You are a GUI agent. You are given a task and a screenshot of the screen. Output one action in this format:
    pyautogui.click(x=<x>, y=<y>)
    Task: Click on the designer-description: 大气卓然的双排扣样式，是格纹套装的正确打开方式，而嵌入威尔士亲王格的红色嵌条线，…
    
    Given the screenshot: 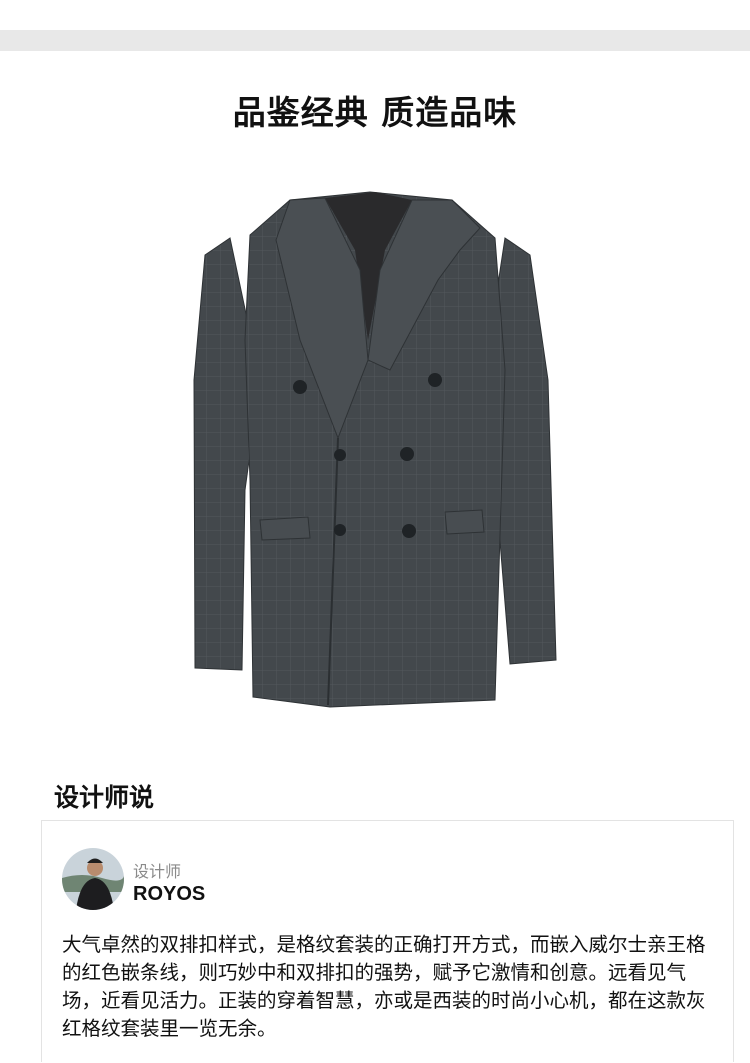 What is the action you would take?
    pyautogui.click(x=384, y=986)
    